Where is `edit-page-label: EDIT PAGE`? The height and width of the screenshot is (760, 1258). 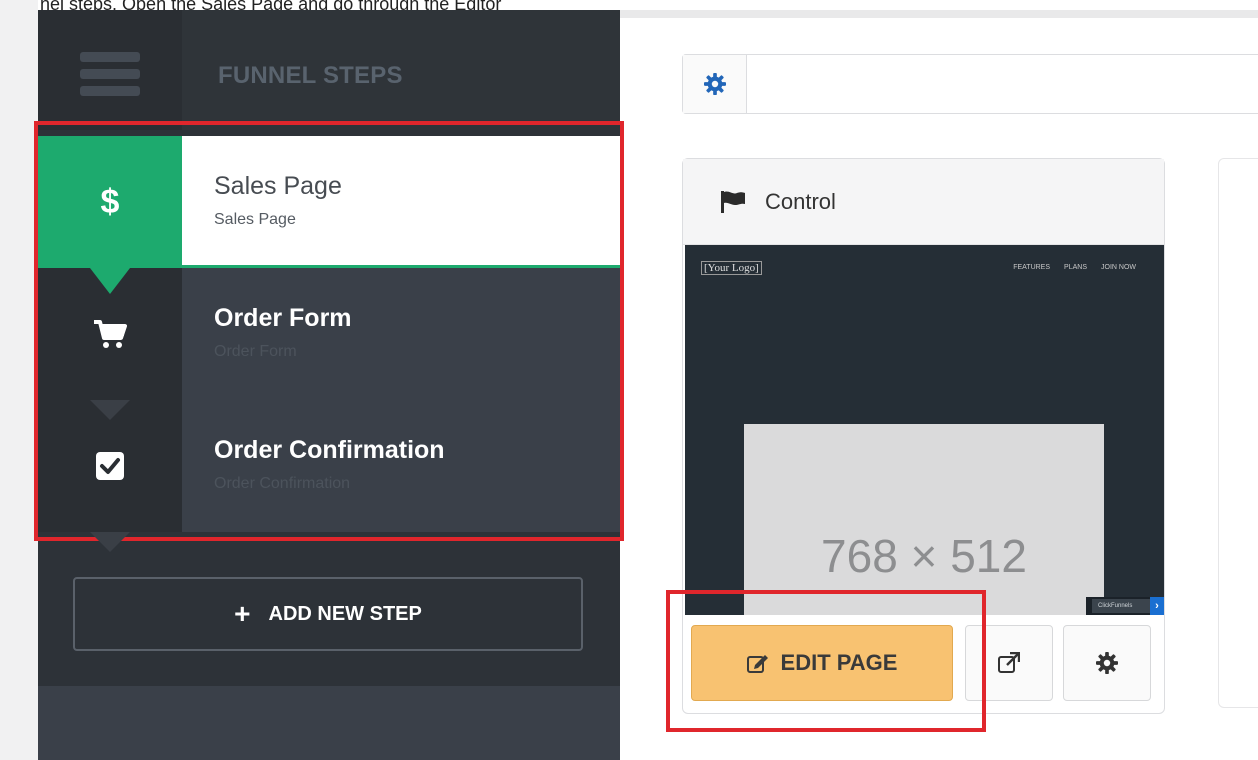
edit-page-label: EDIT PAGE is located at coordinates (839, 662).